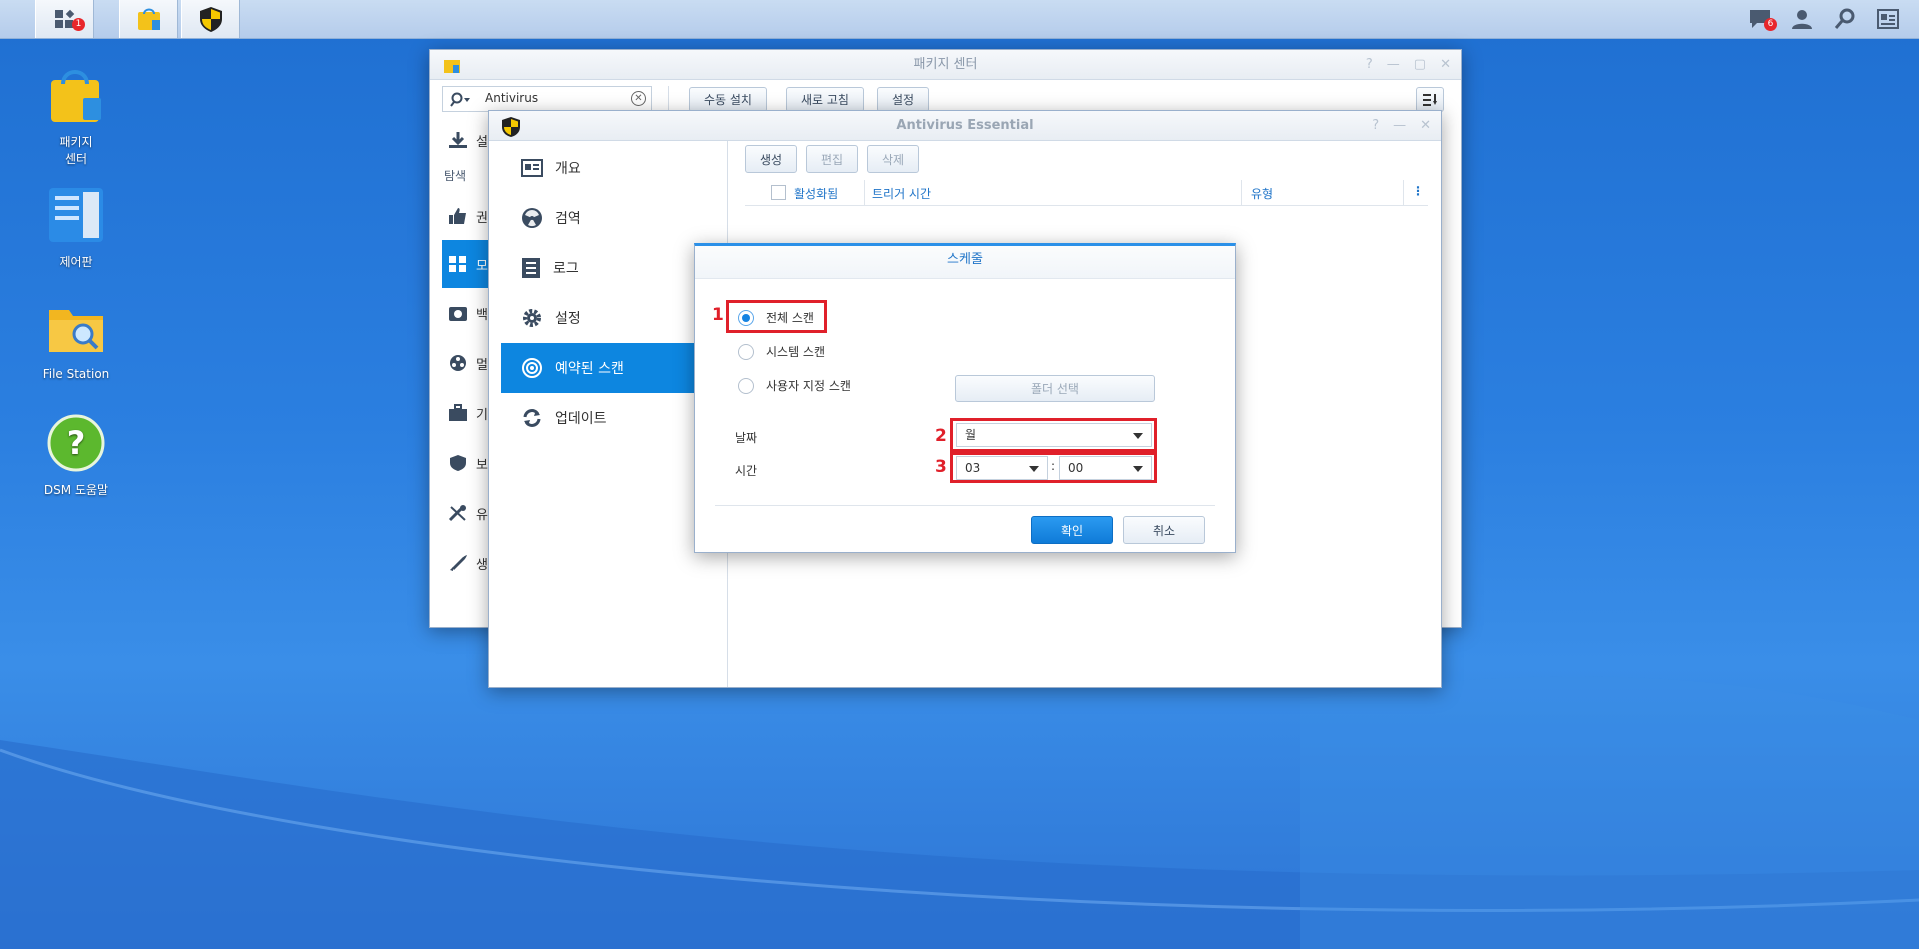 This screenshot has width=1919, height=949. I want to click on nav-item-overview: 개요, so click(611, 168).